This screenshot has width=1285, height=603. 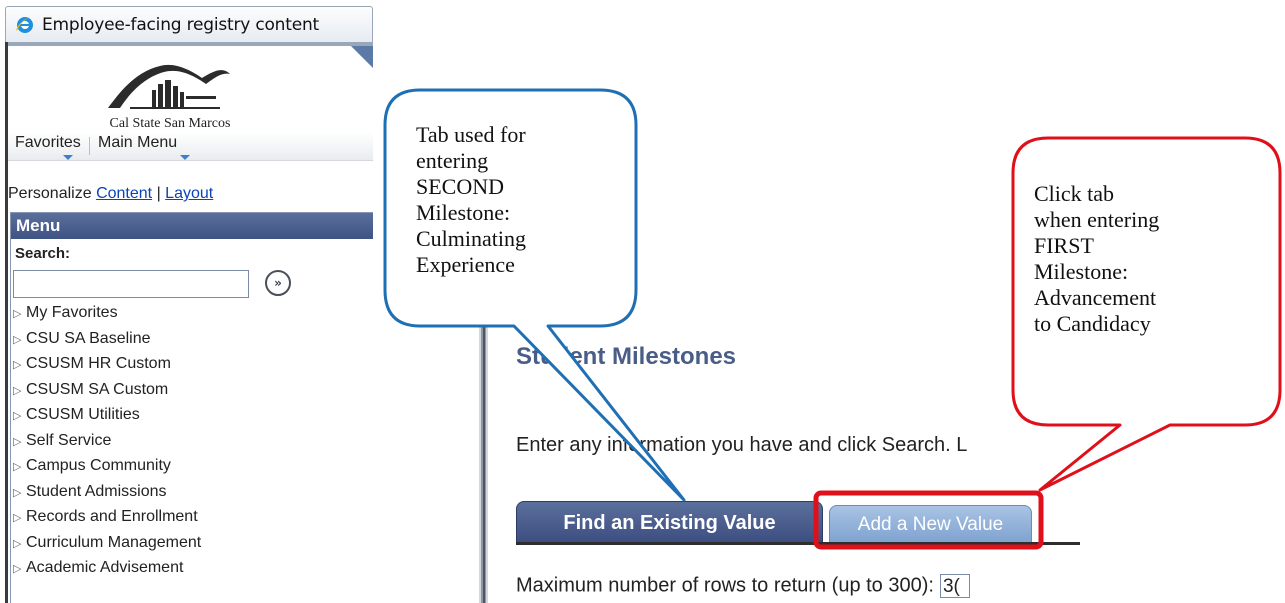 What do you see at coordinates (98, 465) in the screenshot?
I see `menu-item-label: Campus Community` at bounding box center [98, 465].